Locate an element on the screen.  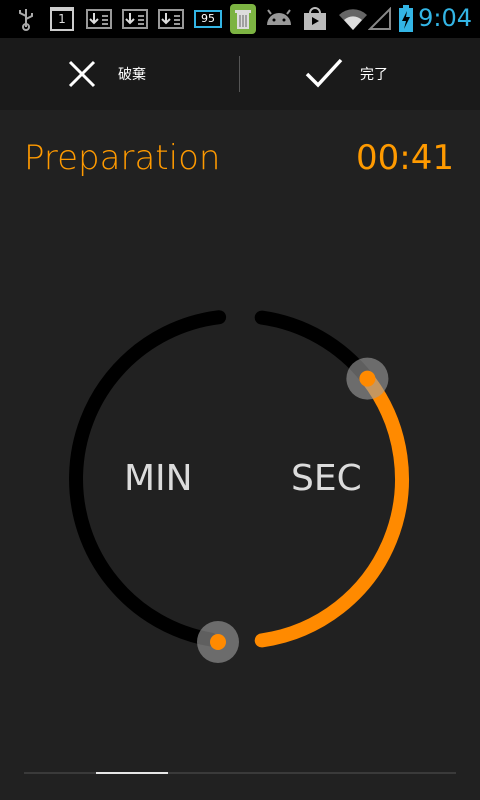
seconds-label: SEC is located at coordinates (326, 478).